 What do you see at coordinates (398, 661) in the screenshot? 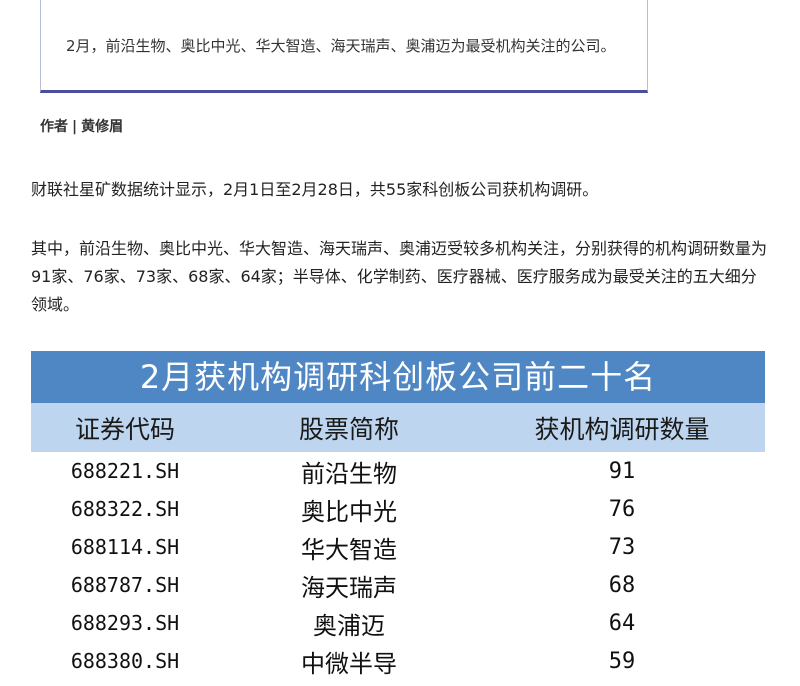
I see `table-row: 688380.SH 中微半导 59` at bounding box center [398, 661].